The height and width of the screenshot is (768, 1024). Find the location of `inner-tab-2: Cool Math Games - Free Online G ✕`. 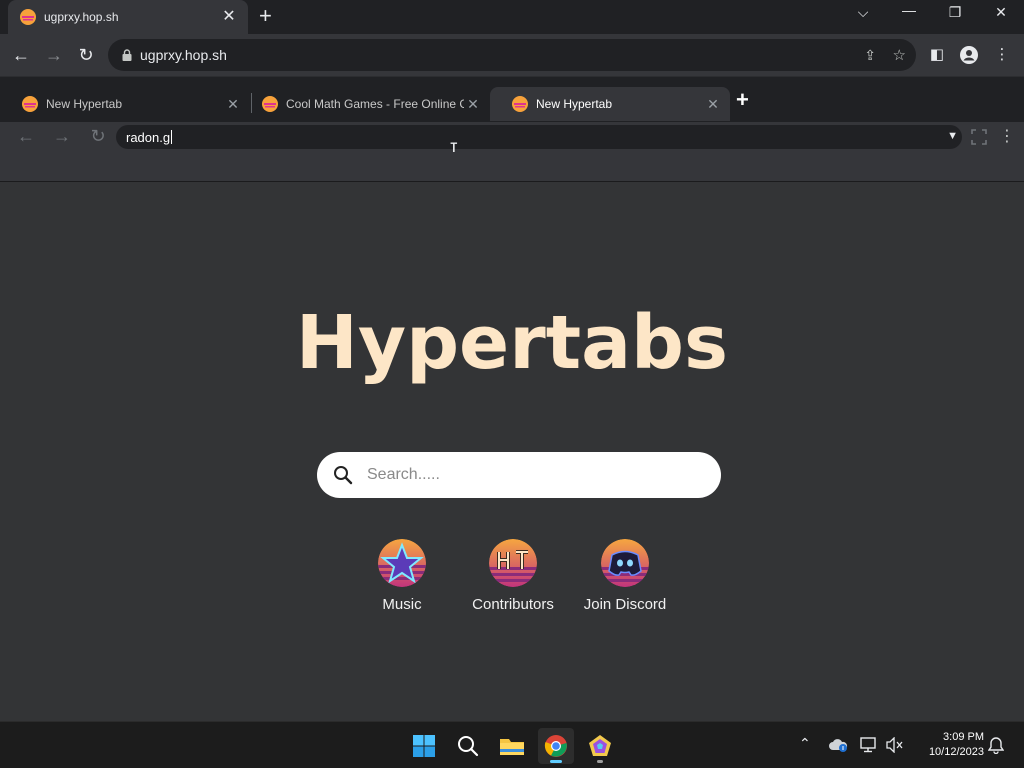

inner-tab-2: Cool Math Games - Free Online G ✕ is located at coordinates (365, 104).